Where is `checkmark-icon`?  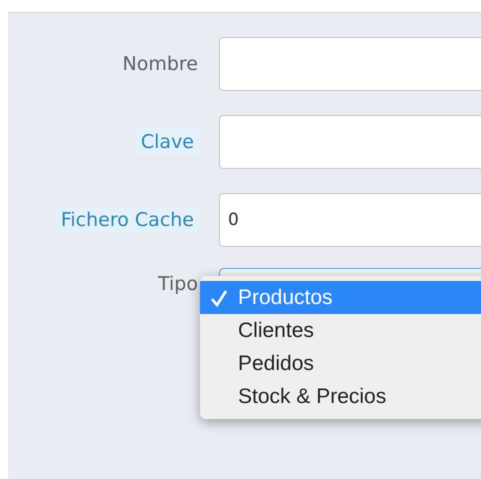 checkmark-icon is located at coordinates (219, 297).